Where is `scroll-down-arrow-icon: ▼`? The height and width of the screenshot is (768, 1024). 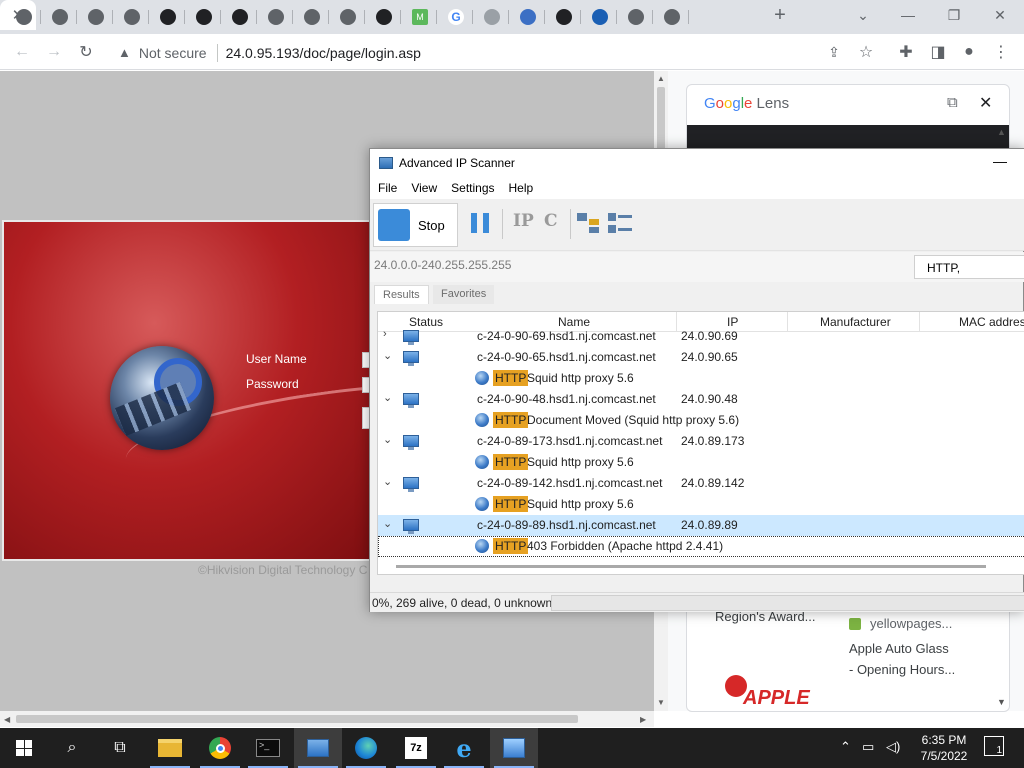
scroll-down-arrow-icon: ▼ is located at coordinates (661, 702).